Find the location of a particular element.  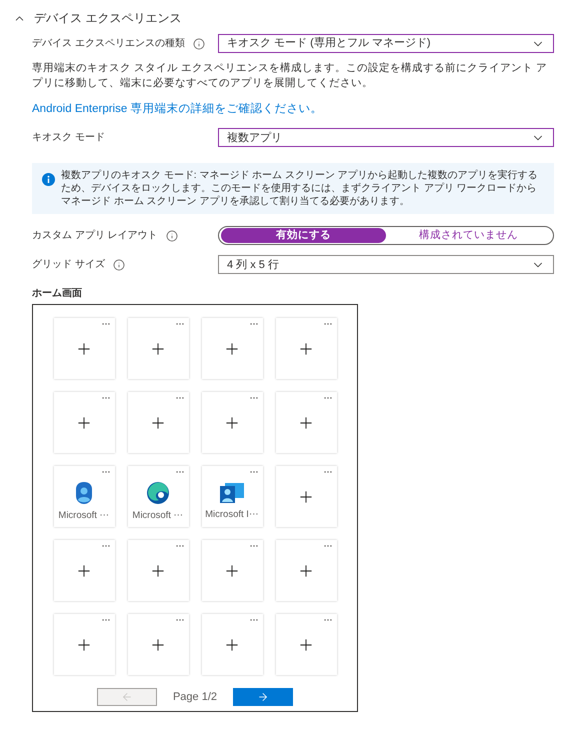

grid-size-select: 4 列 x 5 行 is located at coordinates (386, 264).